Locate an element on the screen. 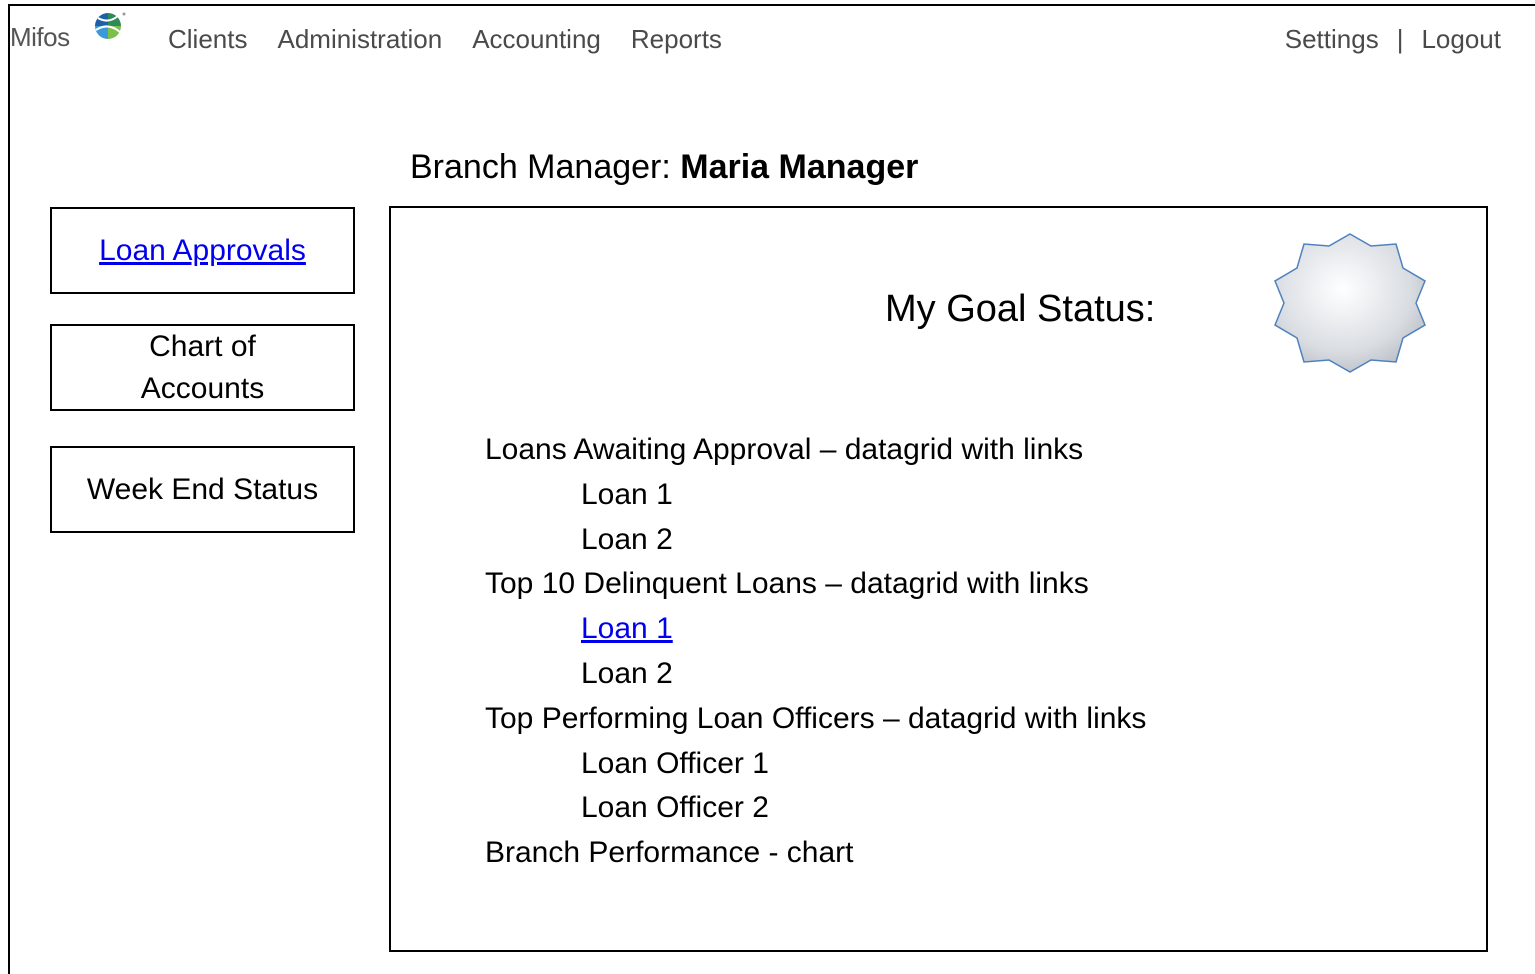 This screenshot has width=1535, height=974. nav-accounting: Accounting is located at coordinates (536, 39).